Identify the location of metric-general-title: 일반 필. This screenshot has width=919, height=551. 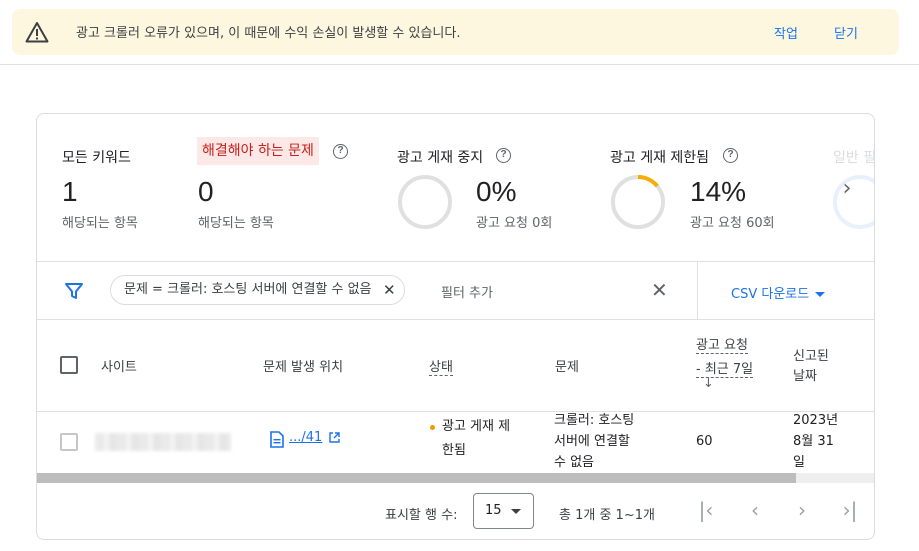
(854, 158).